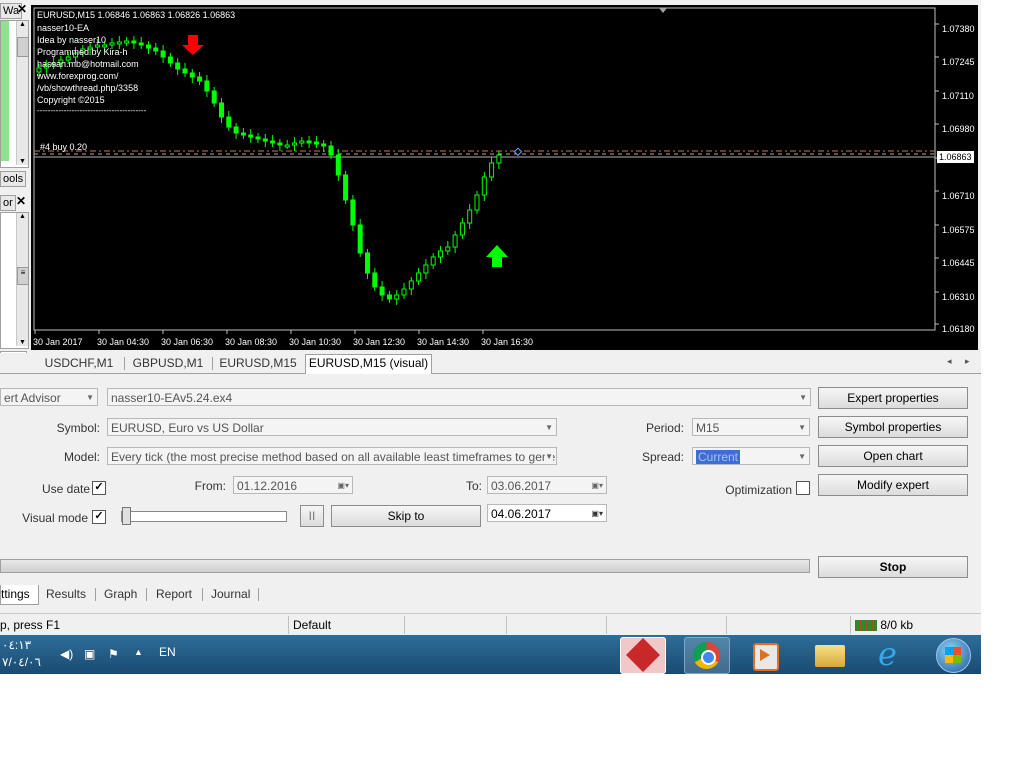 The height and width of the screenshot is (768, 1024). I want to click on flash-app-icon, so click(643, 655).